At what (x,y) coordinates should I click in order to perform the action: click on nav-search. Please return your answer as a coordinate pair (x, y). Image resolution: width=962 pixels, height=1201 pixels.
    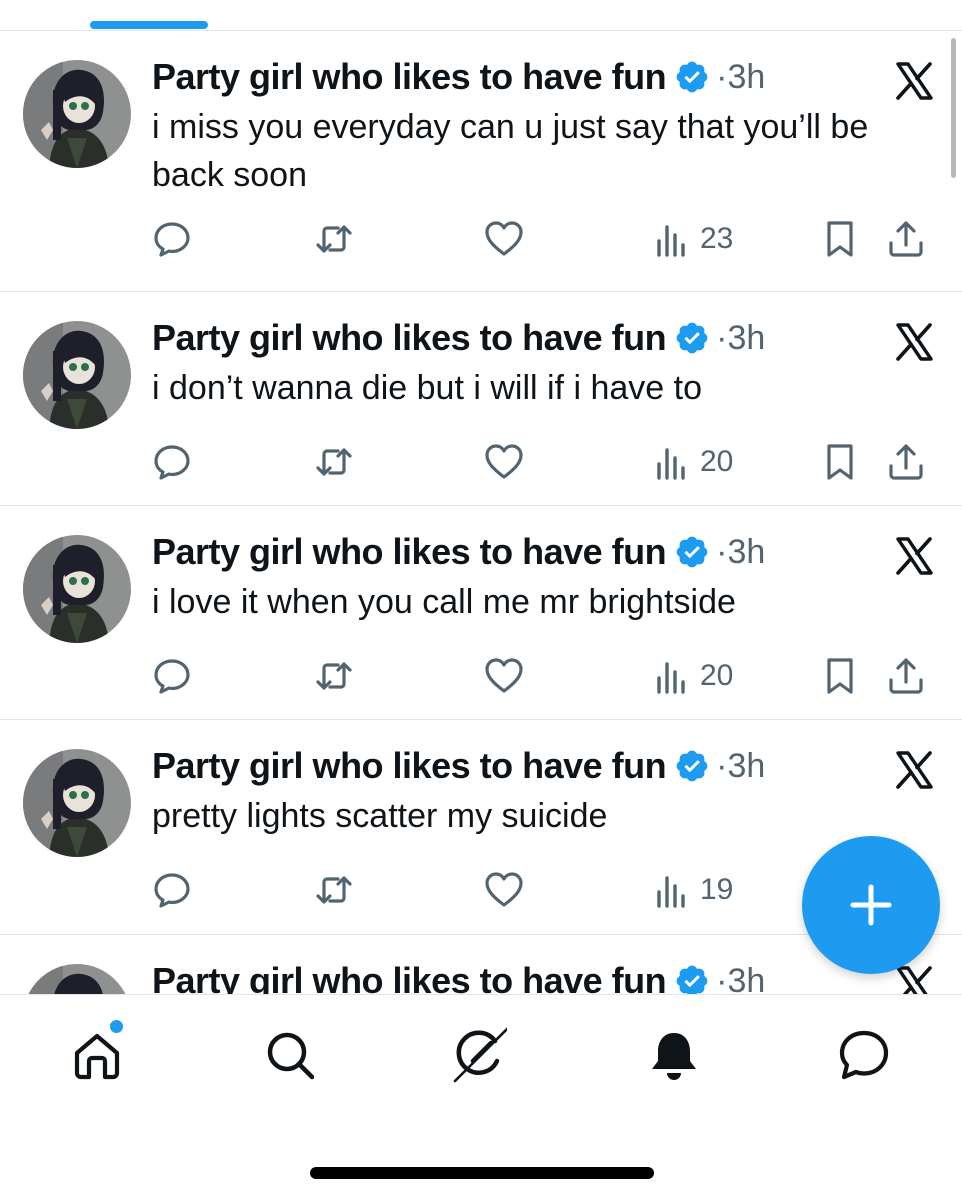
    Looking at the image, I should click on (290, 1055).